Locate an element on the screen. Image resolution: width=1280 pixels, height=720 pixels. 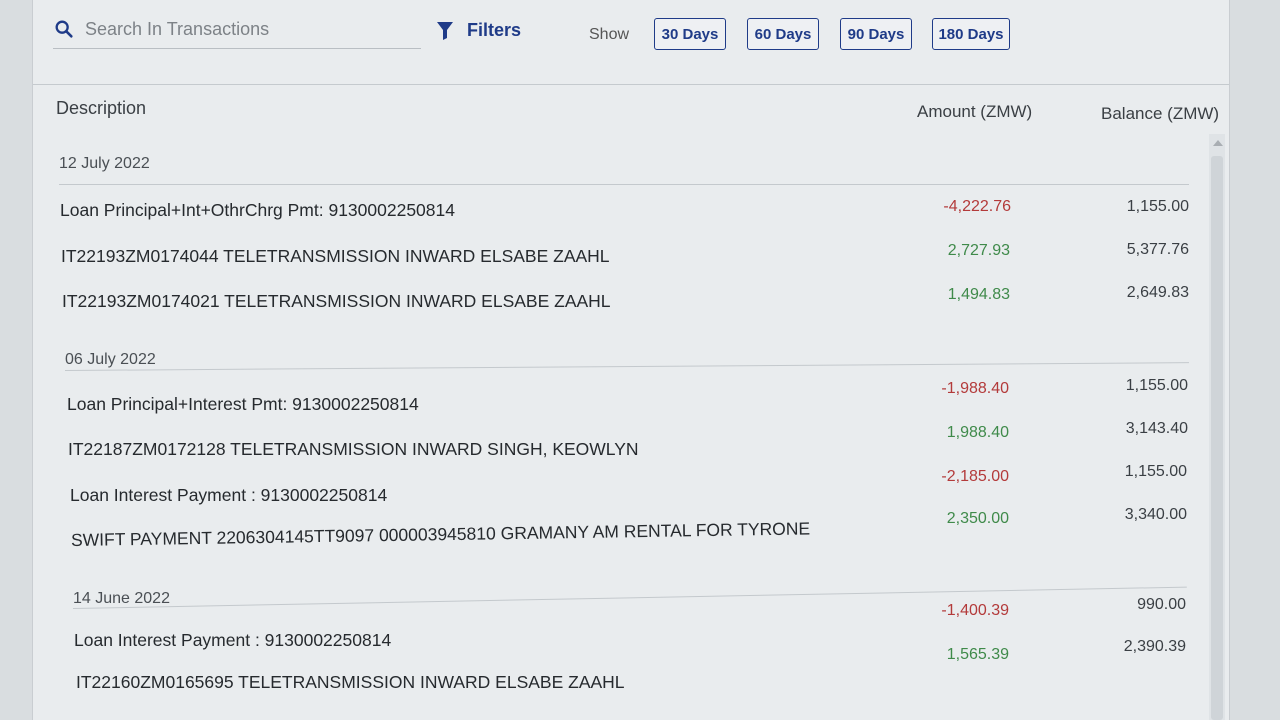
transaction-balance: 2,390.39 is located at coordinates (1154, 646).